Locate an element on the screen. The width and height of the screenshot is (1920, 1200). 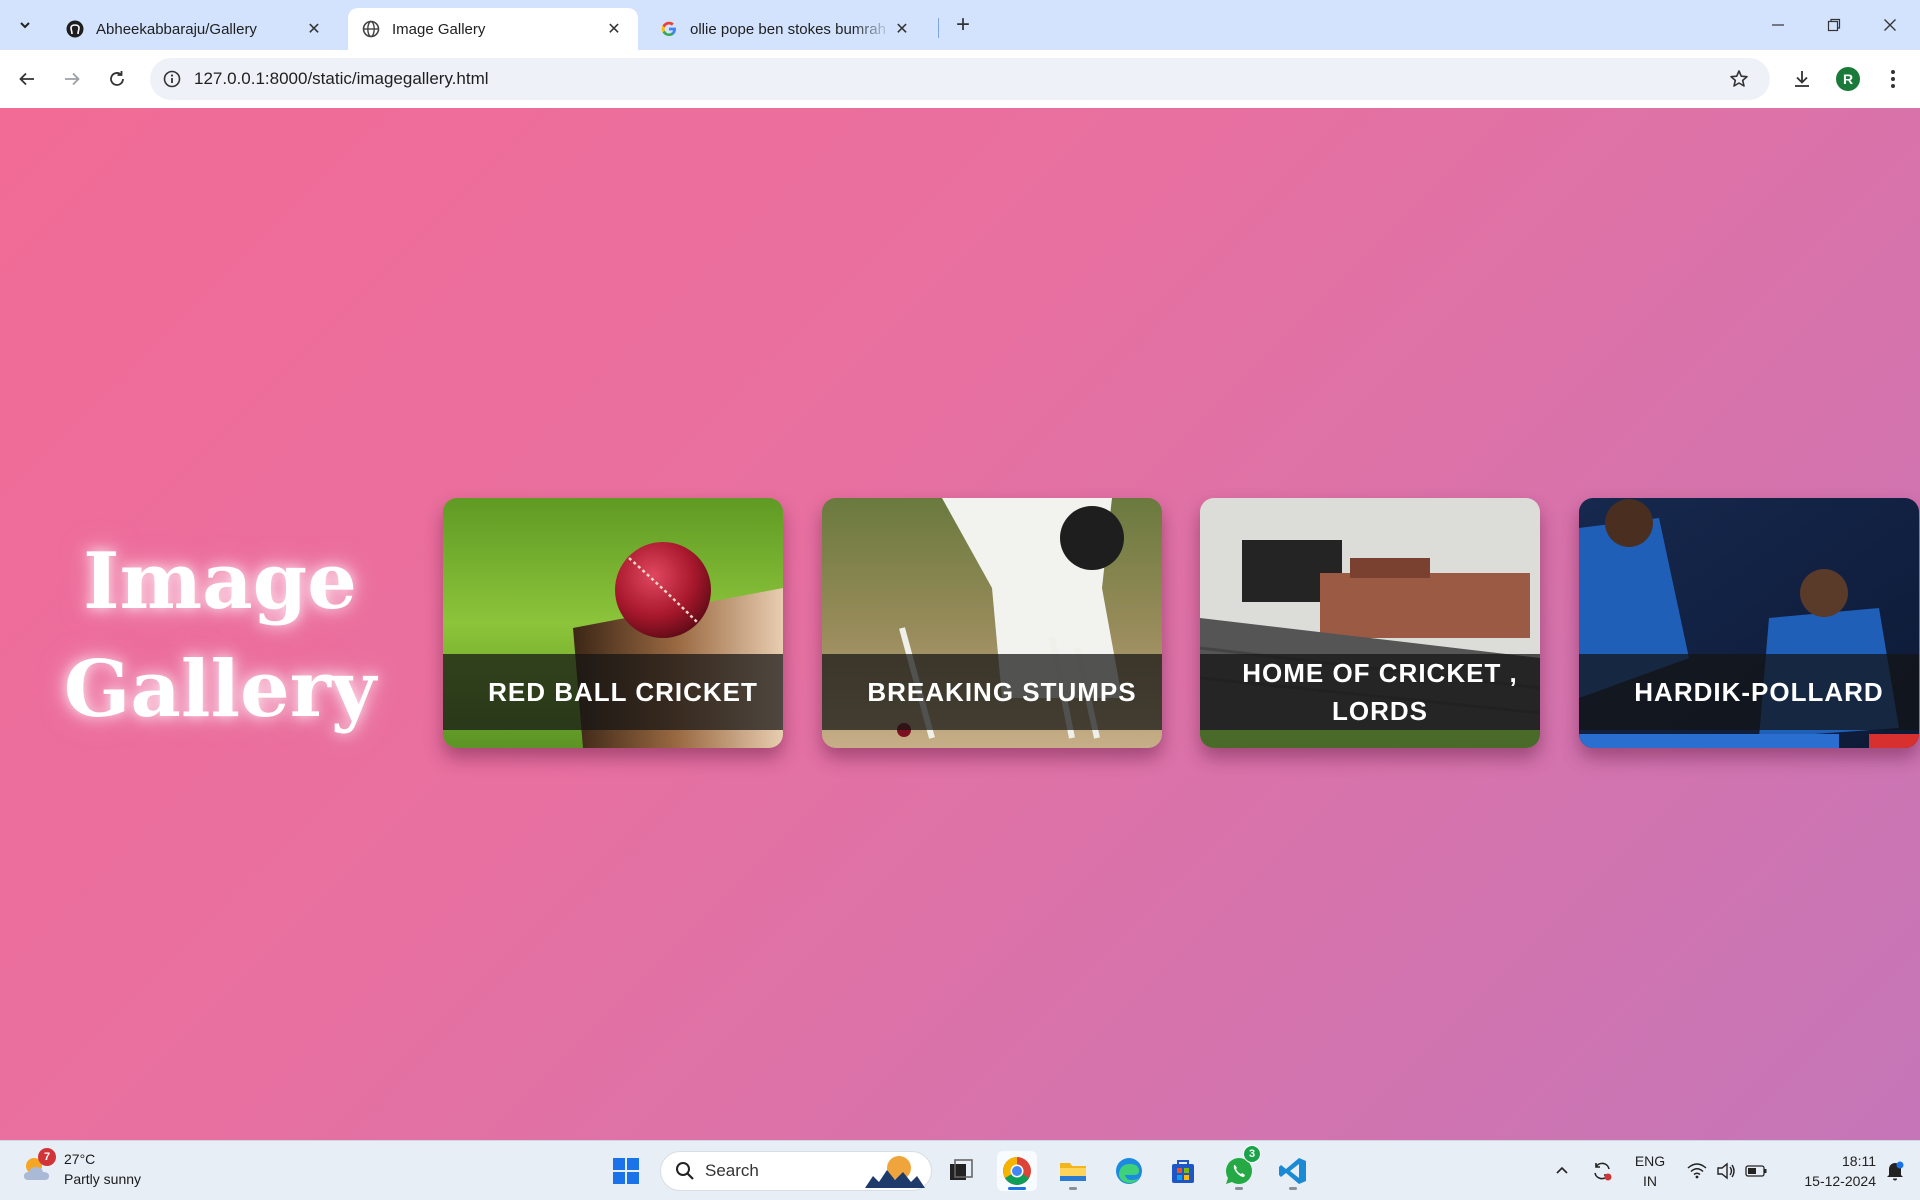
plus-icon: + is located at coordinates (962, 24).